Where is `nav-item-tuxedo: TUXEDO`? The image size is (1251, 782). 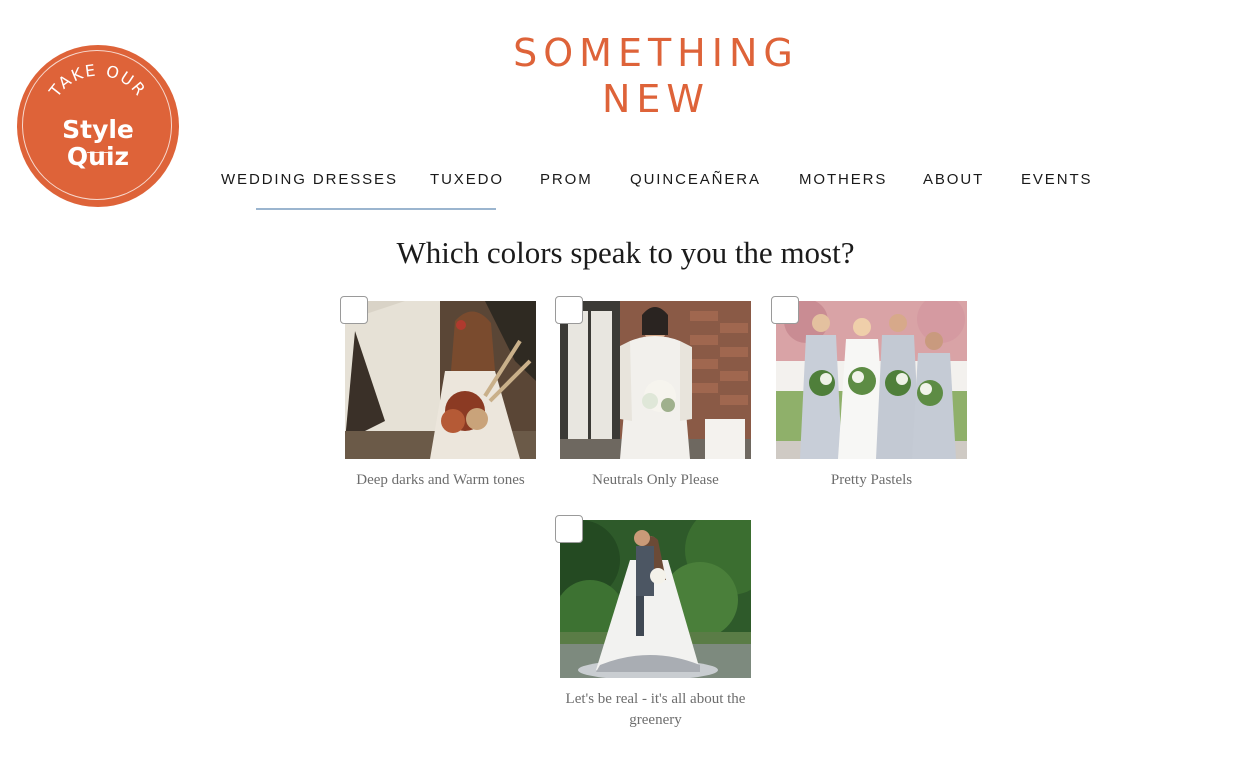
nav-item-tuxedo: TUXEDO is located at coordinates (467, 179).